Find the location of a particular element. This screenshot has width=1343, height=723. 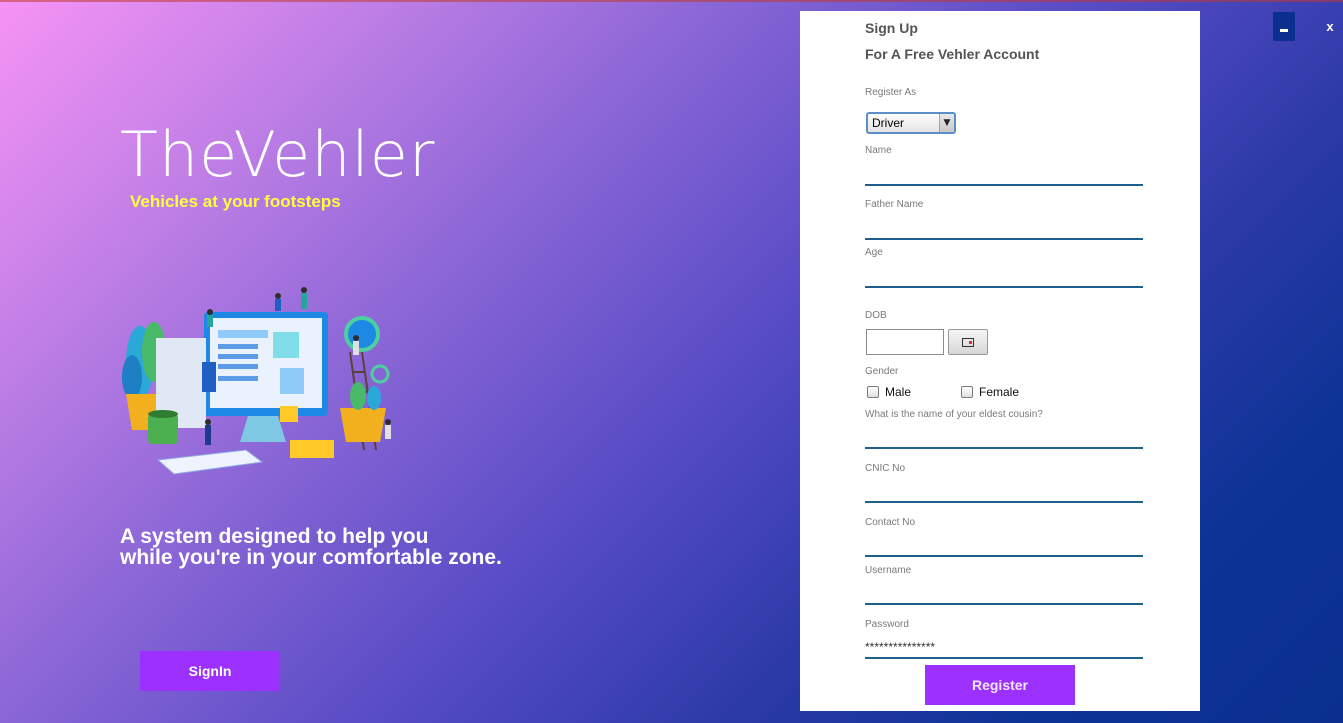

minimize-button is located at coordinates (1284, 26).